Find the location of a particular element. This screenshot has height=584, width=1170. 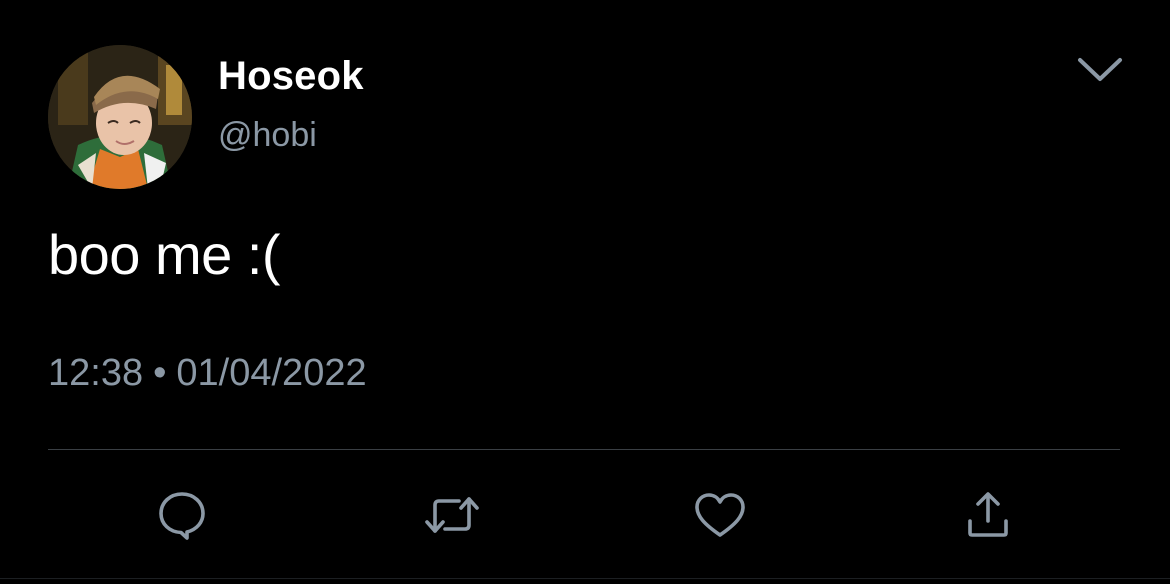

reply-icon is located at coordinates (182, 516).